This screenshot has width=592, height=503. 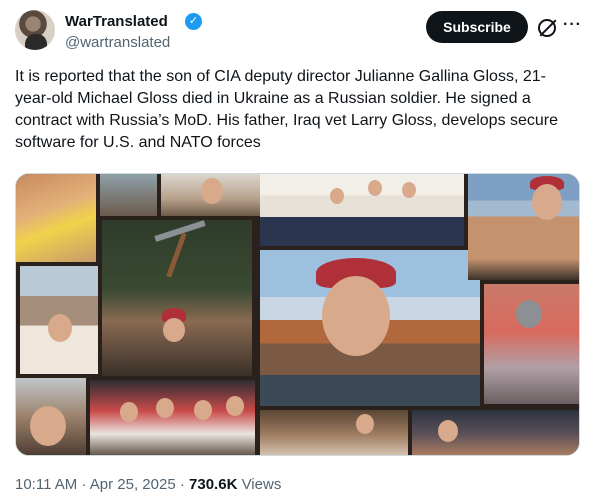 I want to click on tweet-time: 10:11 AM, so click(x=46, y=484).